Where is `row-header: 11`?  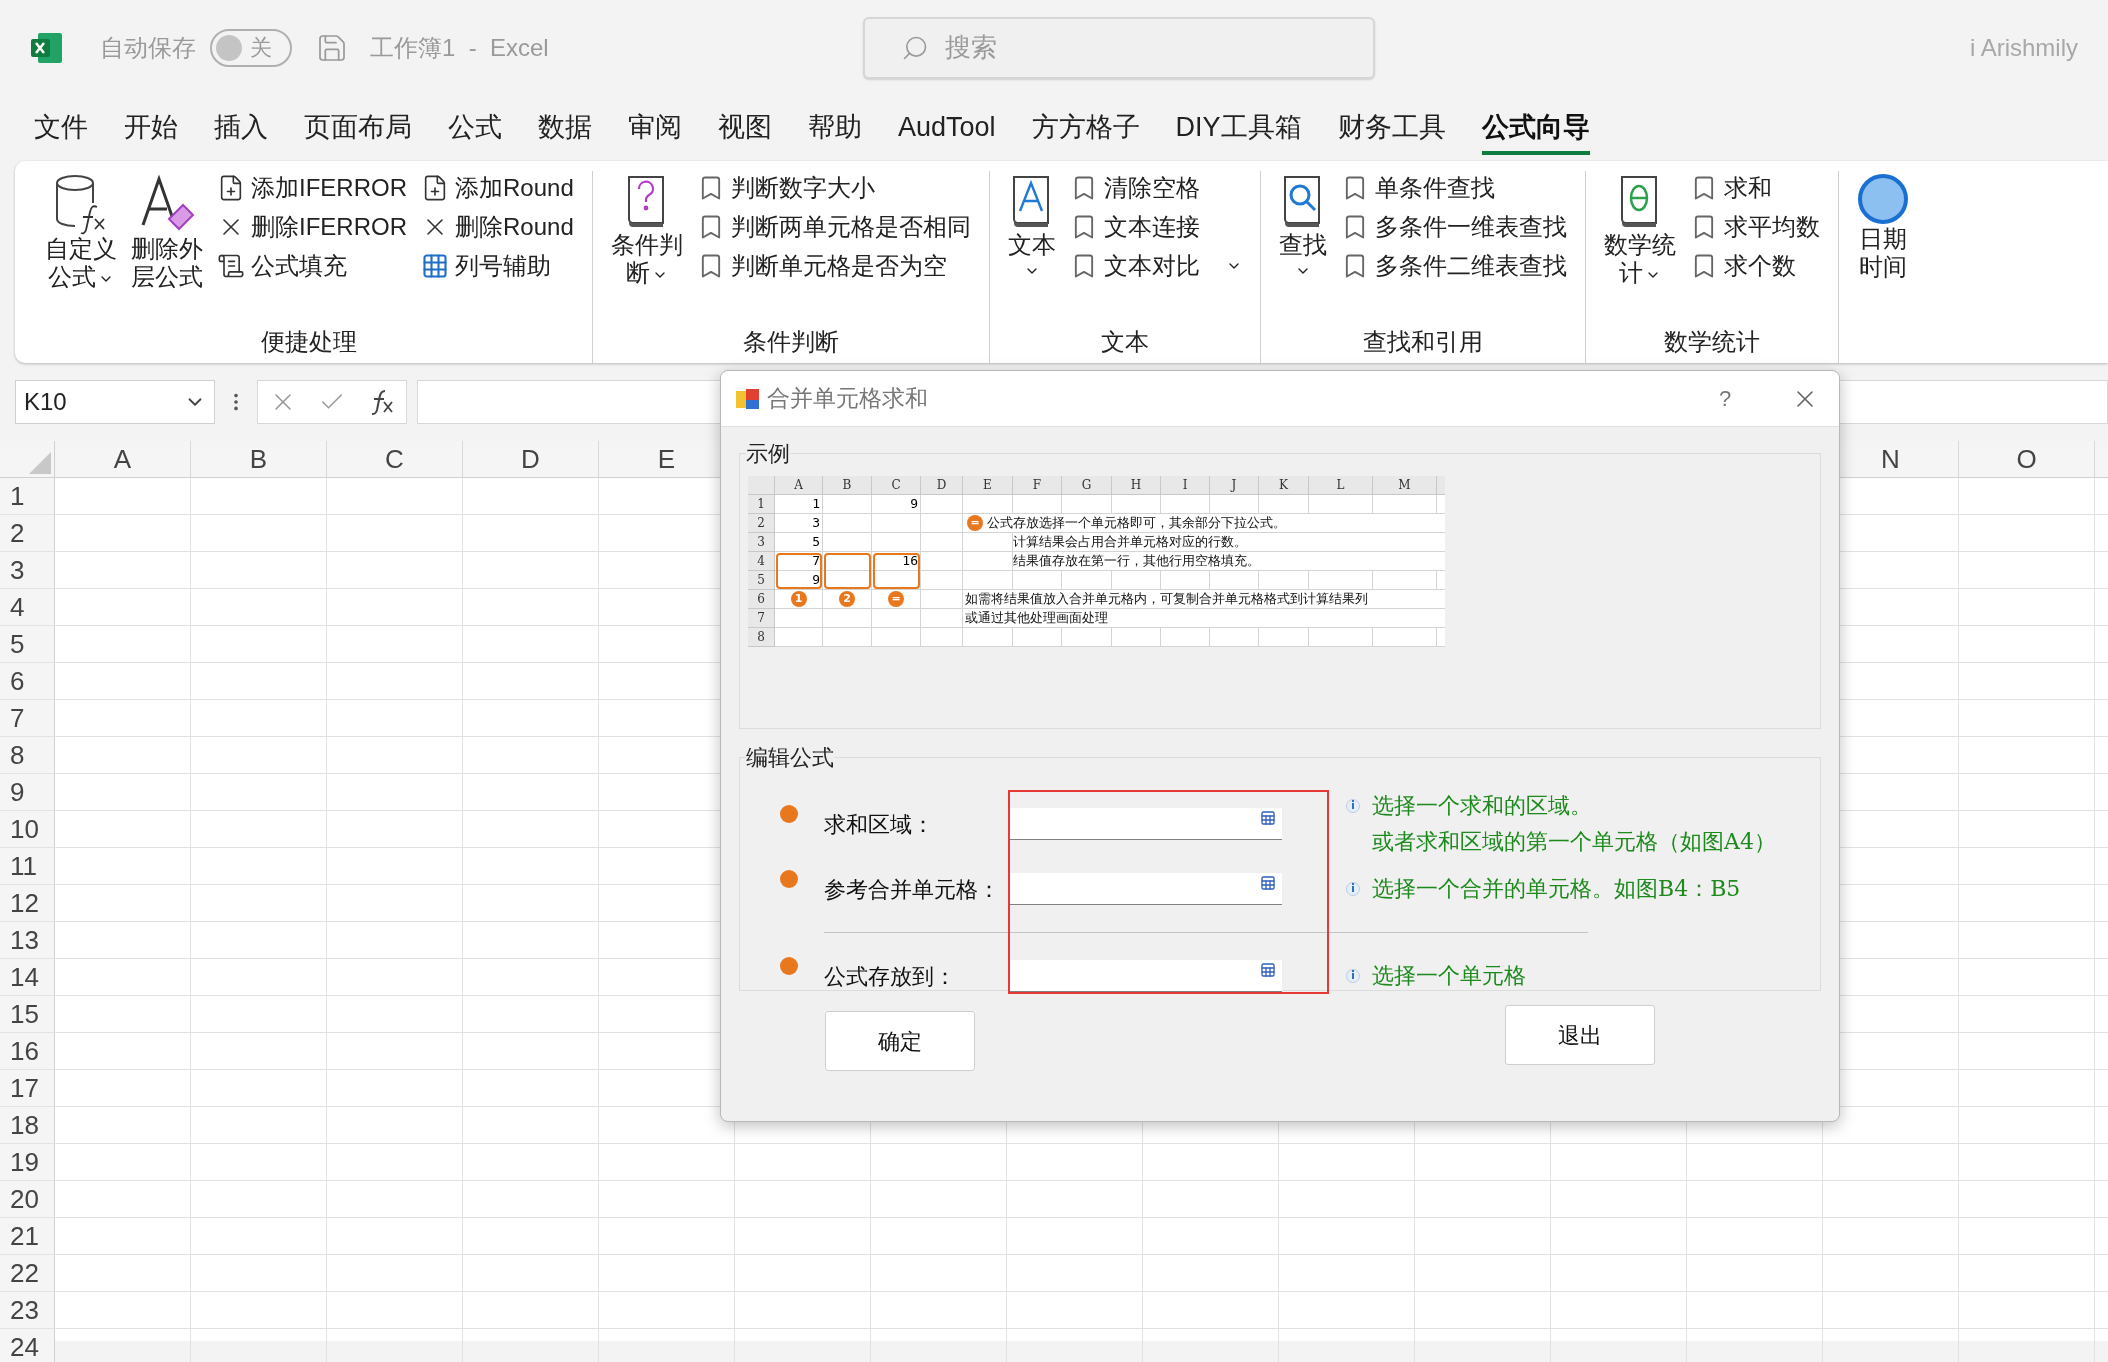 row-header: 11 is located at coordinates (27, 866).